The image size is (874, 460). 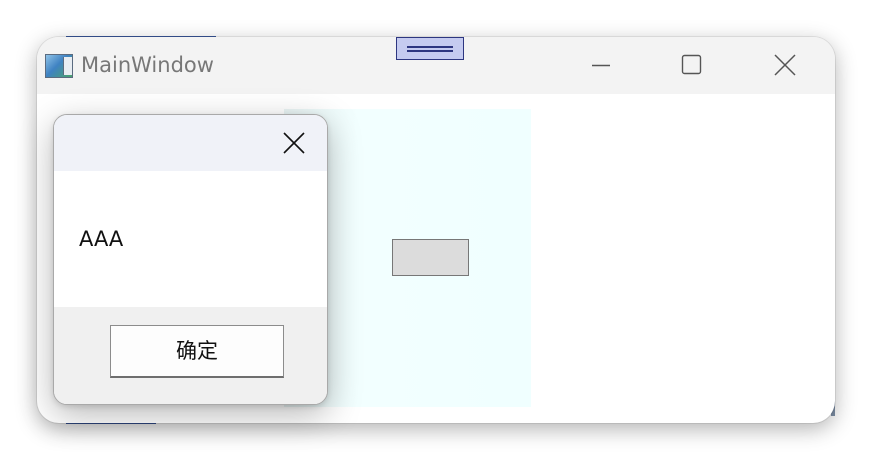 What do you see at coordinates (436, 65) in the screenshot?
I see `title-bar: MainWindow` at bounding box center [436, 65].